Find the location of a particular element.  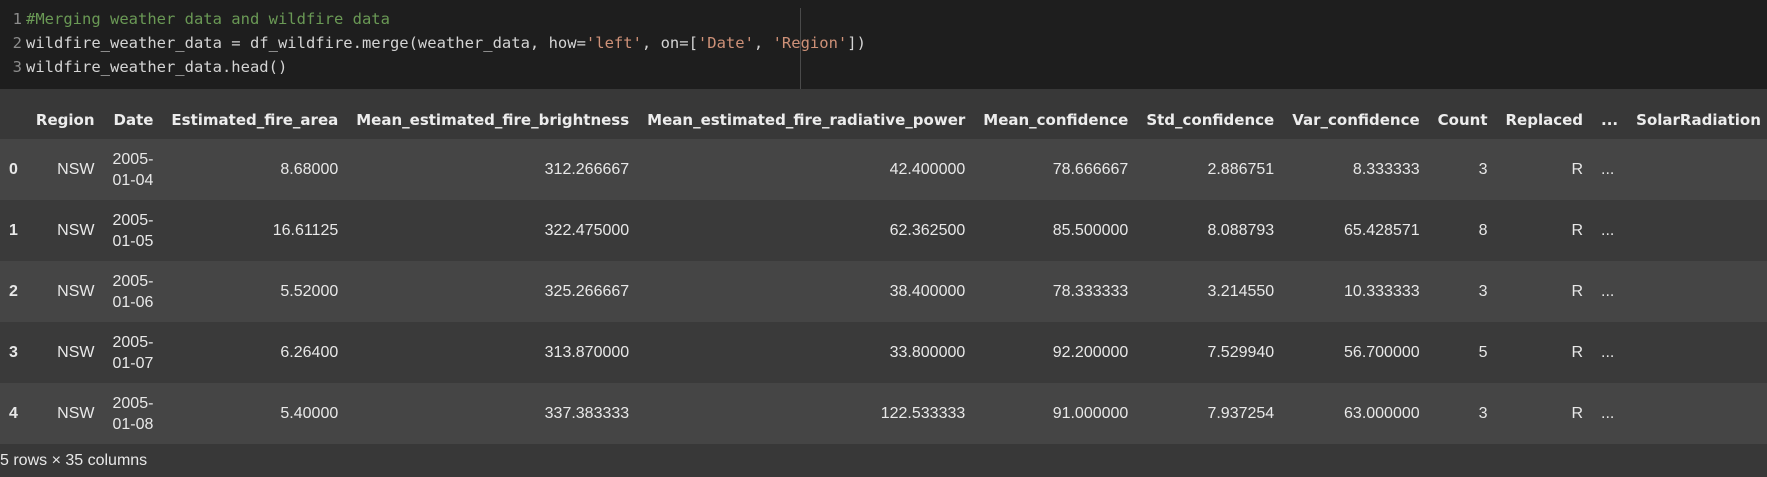

line-number: 1 is located at coordinates (17, 19).